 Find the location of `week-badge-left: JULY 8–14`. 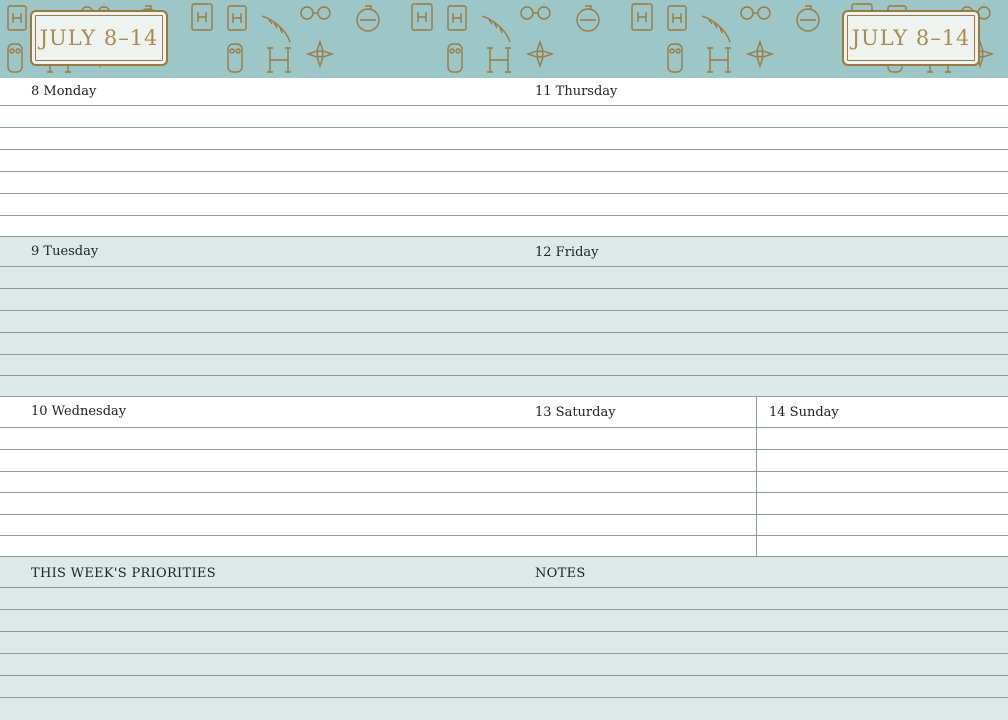

week-badge-left: JULY 8–14 is located at coordinates (99, 38).